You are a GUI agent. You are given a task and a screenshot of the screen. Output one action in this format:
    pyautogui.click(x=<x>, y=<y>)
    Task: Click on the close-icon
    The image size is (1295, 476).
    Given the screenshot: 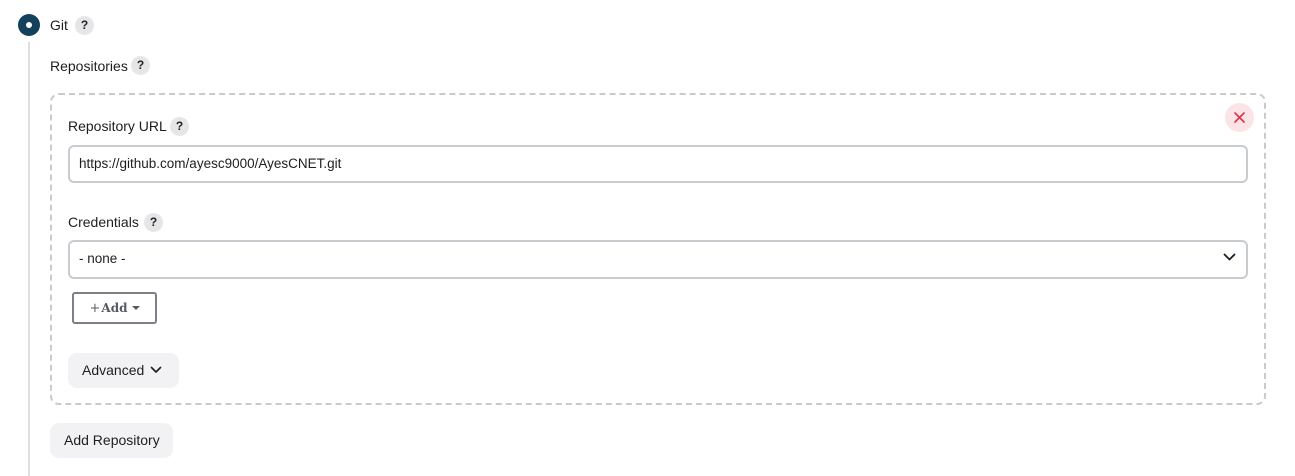 What is the action you would take?
    pyautogui.click(x=1239, y=117)
    